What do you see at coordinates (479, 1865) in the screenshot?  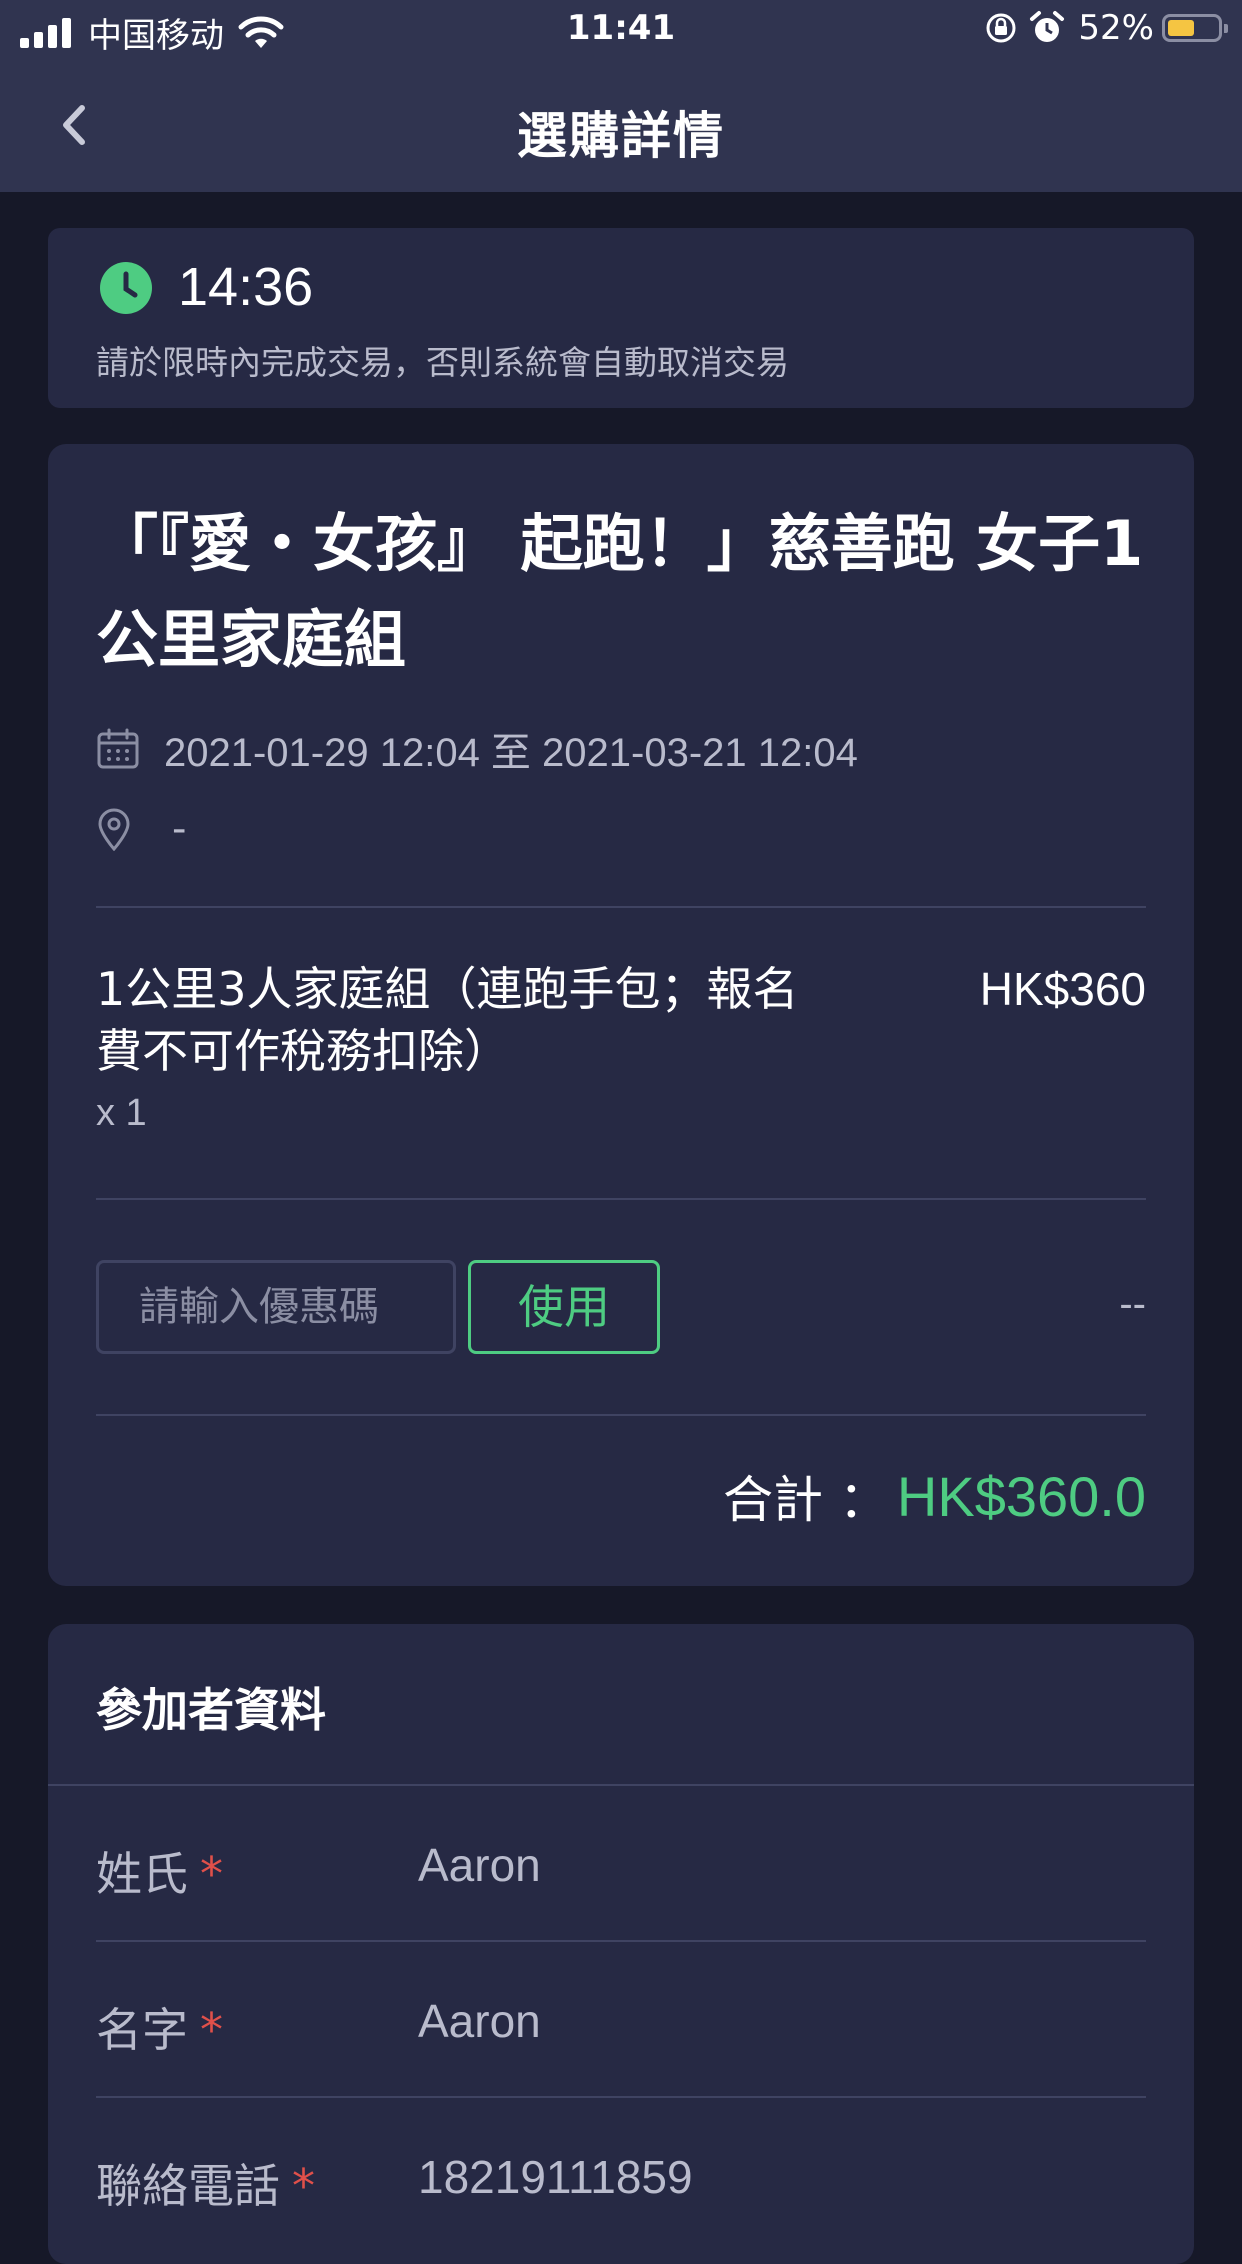 I see `surname-value: Aaron` at bounding box center [479, 1865].